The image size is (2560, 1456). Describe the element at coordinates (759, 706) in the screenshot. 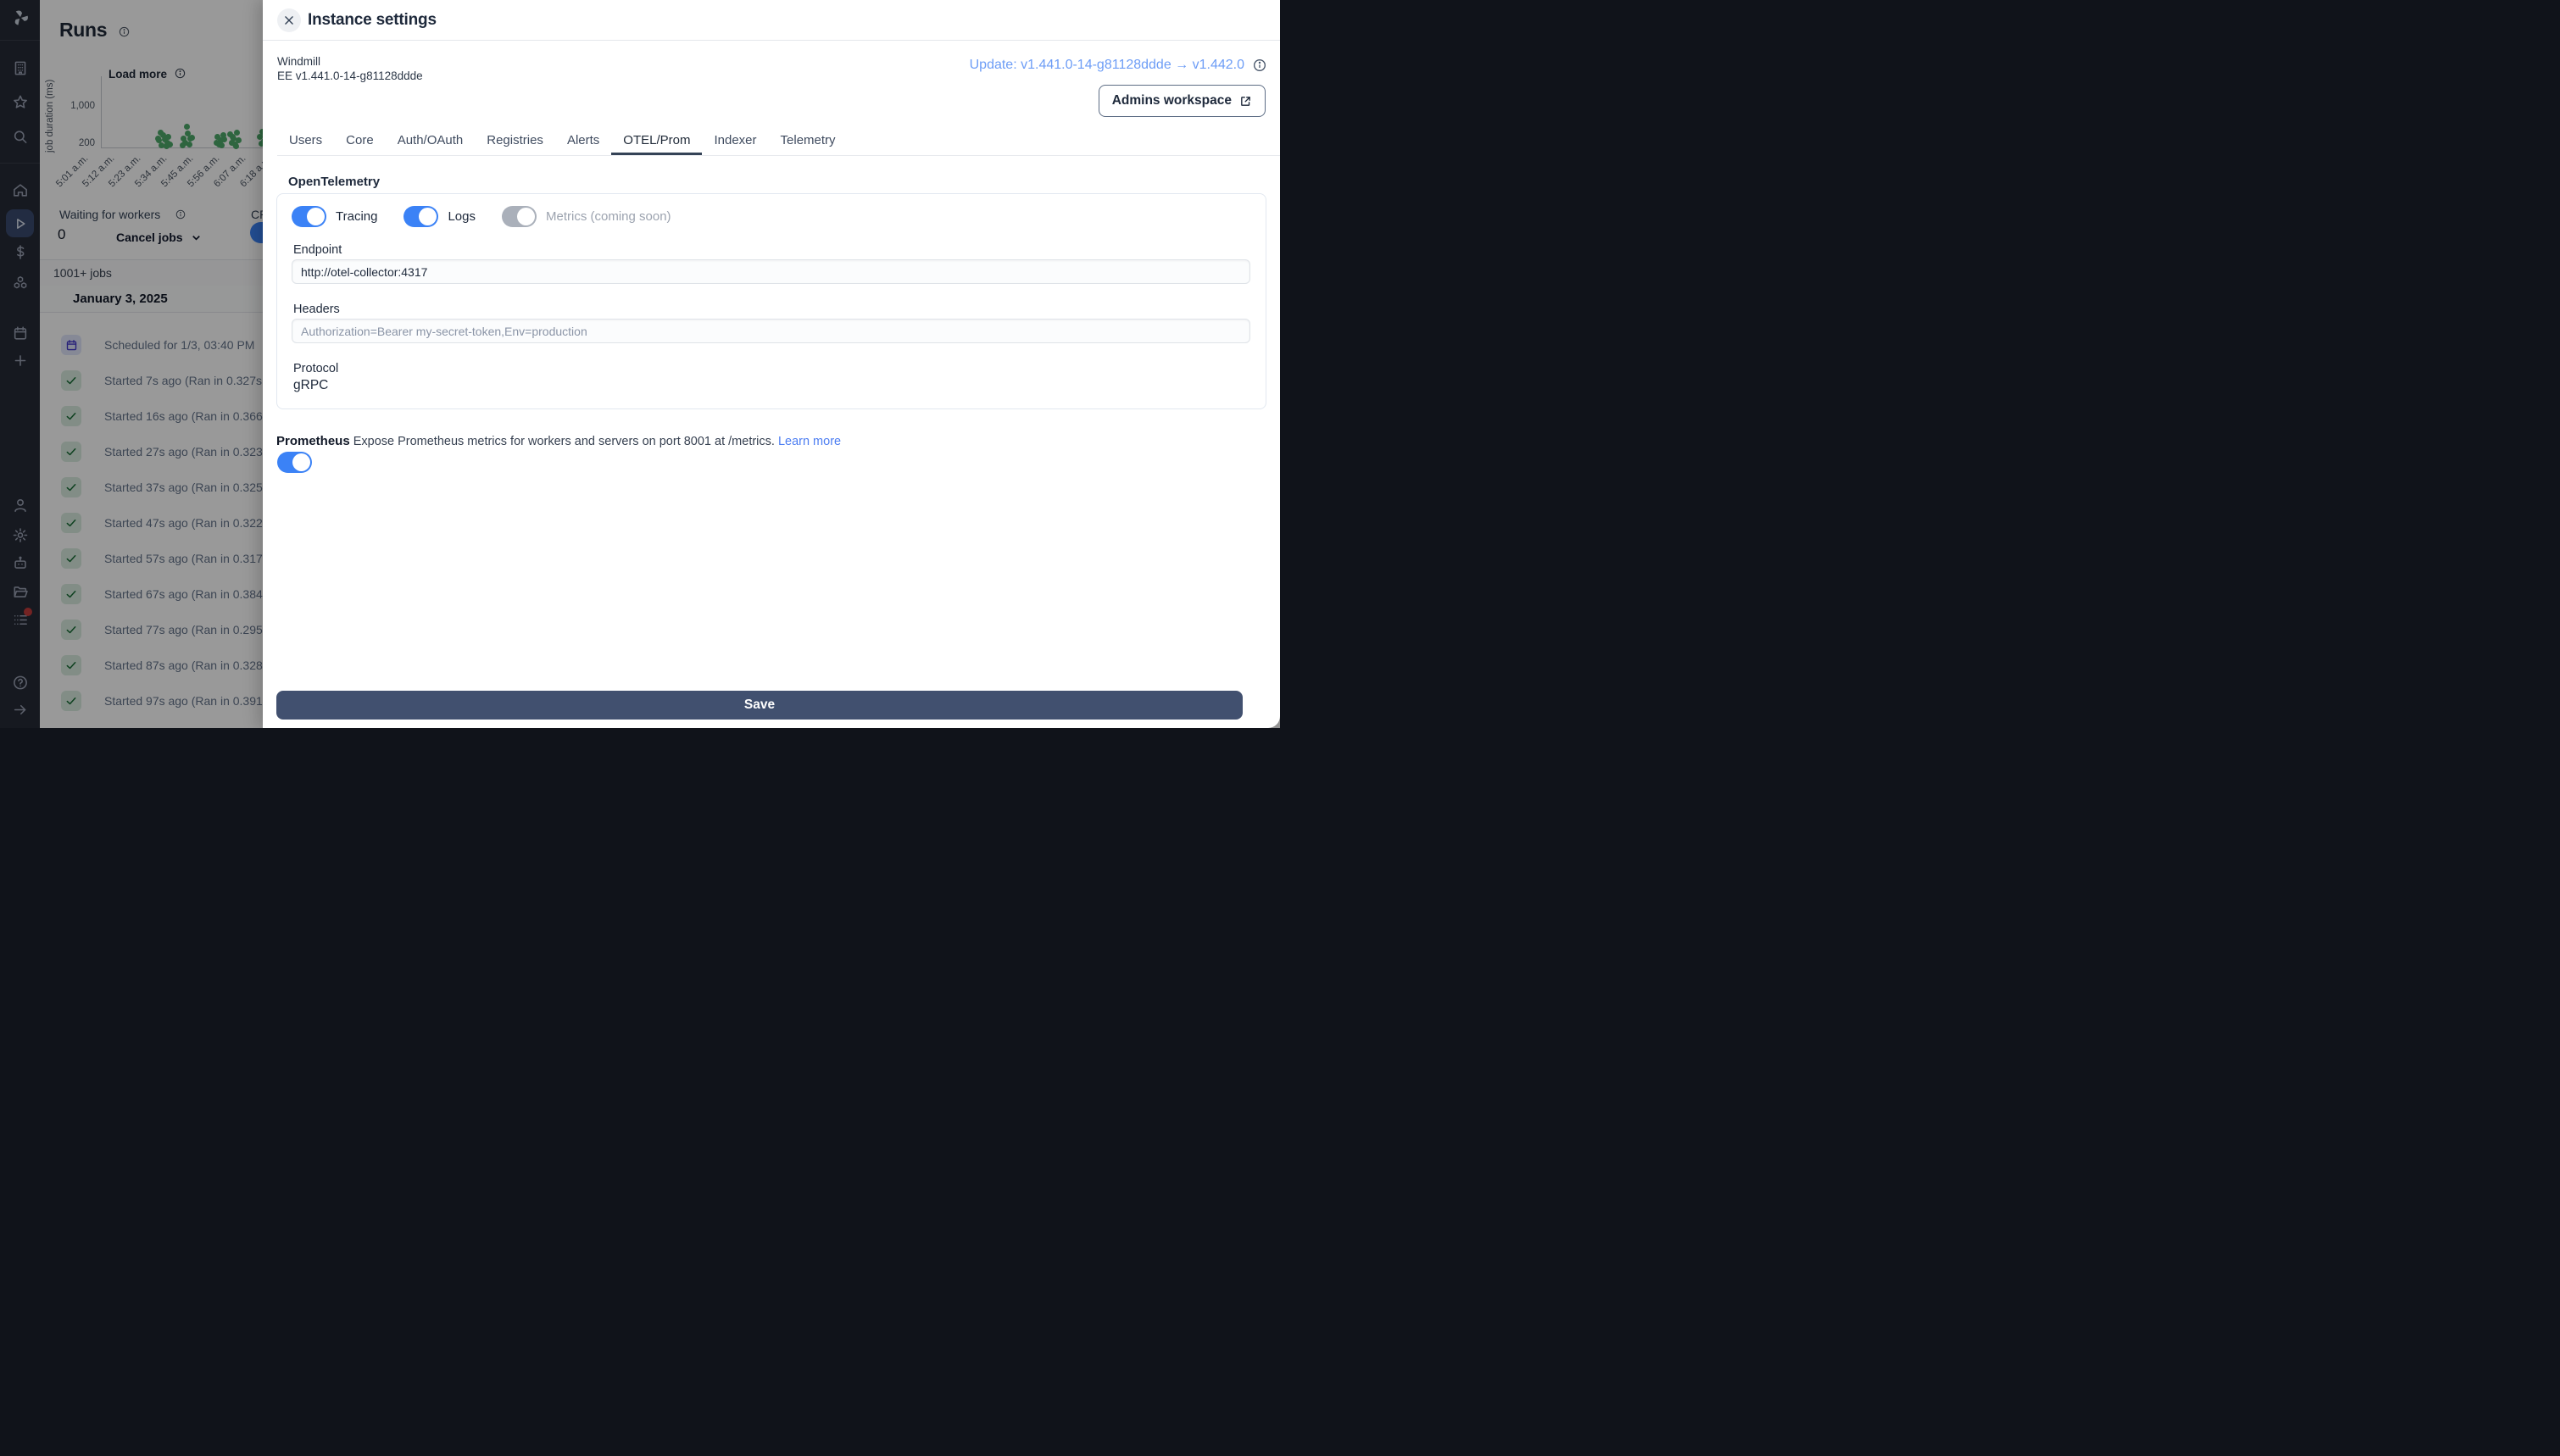

I see `save-button: Save` at that location.